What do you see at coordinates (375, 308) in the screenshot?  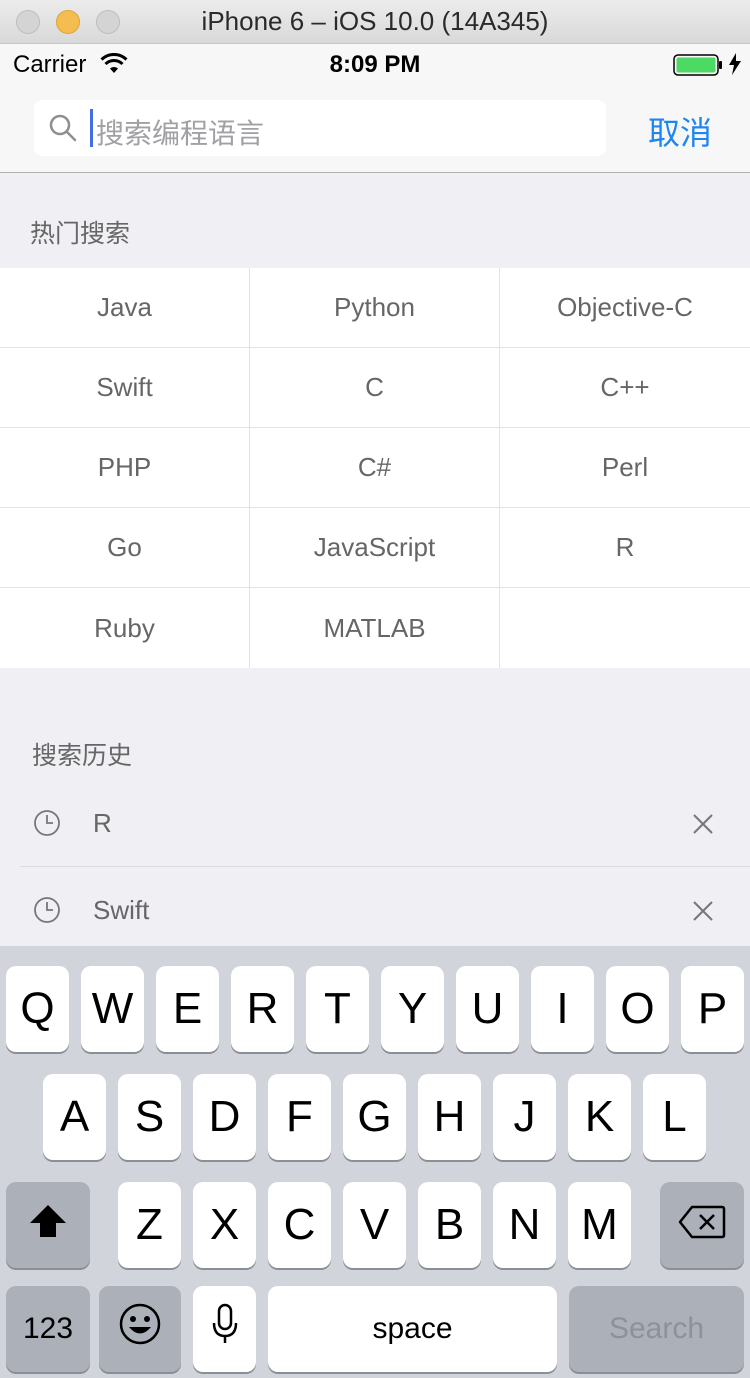 I see `hot-search-item: Python` at bounding box center [375, 308].